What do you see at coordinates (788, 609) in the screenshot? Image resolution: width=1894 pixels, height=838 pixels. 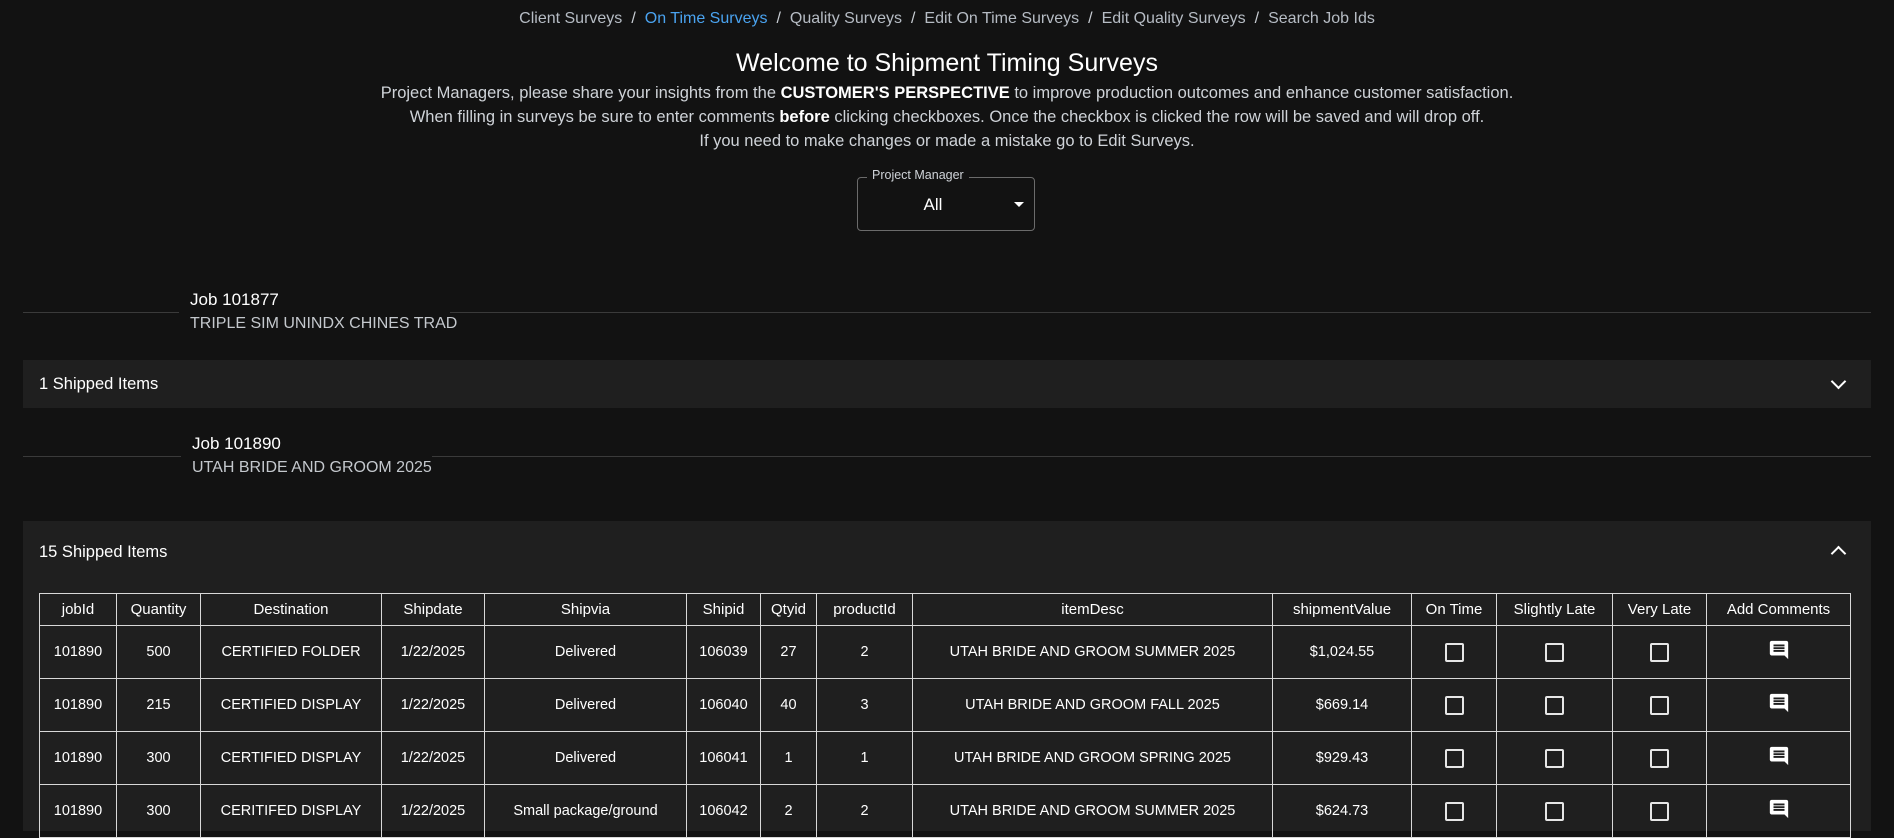 I see `column-header: Qtyid` at bounding box center [788, 609].